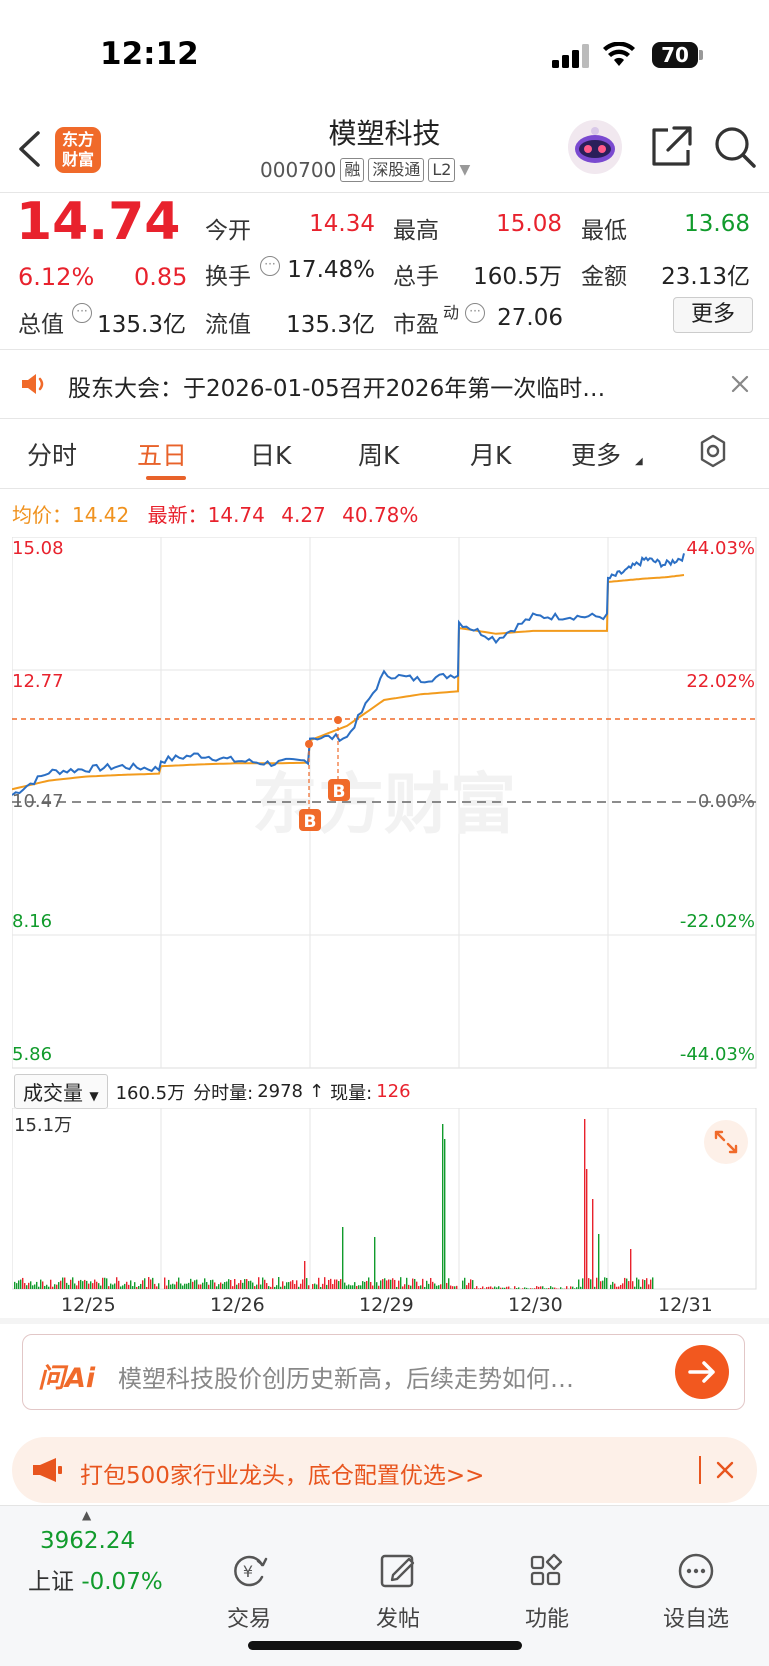 The image size is (769, 1666). I want to click on tab-daily-k: 日K, so click(270, 454).